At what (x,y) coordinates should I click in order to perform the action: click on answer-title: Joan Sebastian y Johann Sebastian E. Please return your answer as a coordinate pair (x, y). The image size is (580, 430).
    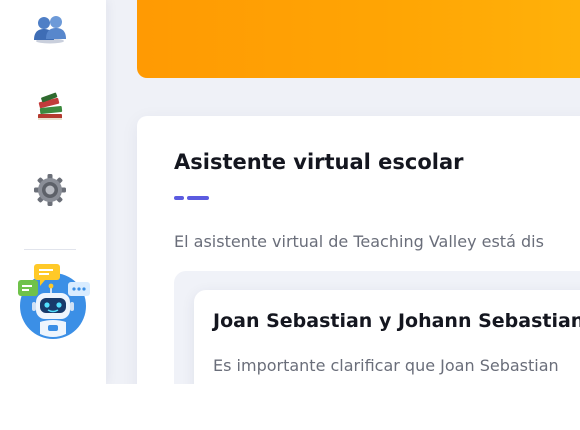
    Looking at the image, I should click on (396, 321).